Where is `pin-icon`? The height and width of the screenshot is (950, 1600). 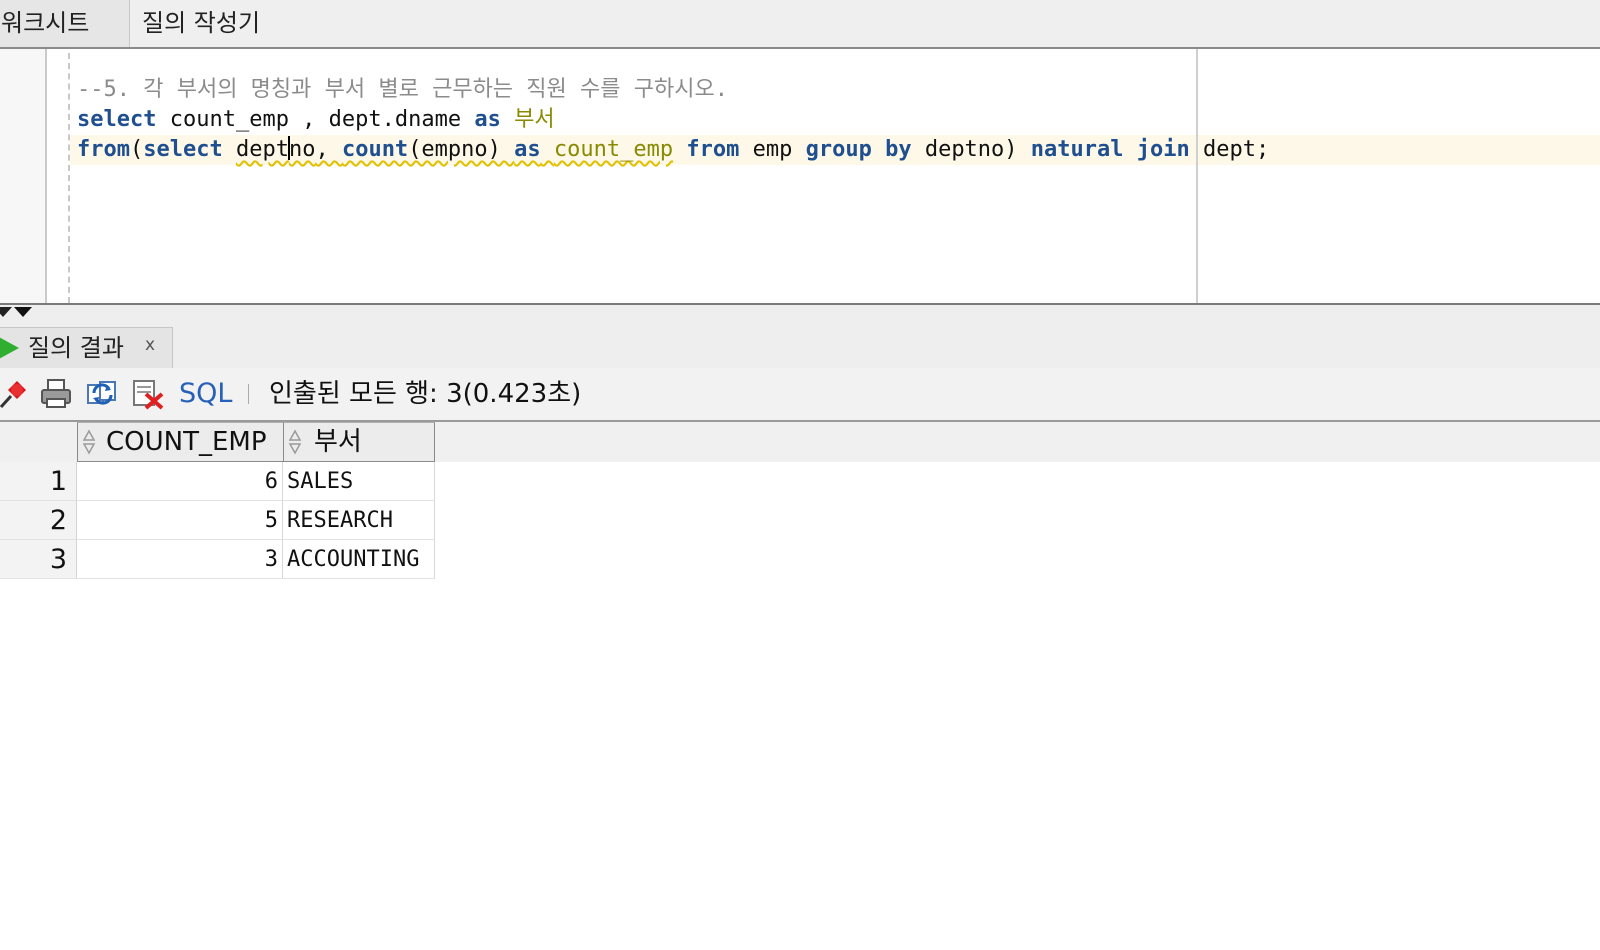
pin-icon is located at coordinates (15, 394).